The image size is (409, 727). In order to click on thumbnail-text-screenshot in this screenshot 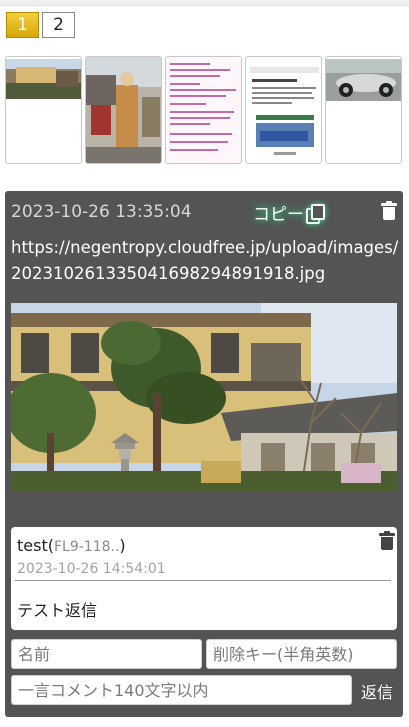, I will do `click(203, 110)`.